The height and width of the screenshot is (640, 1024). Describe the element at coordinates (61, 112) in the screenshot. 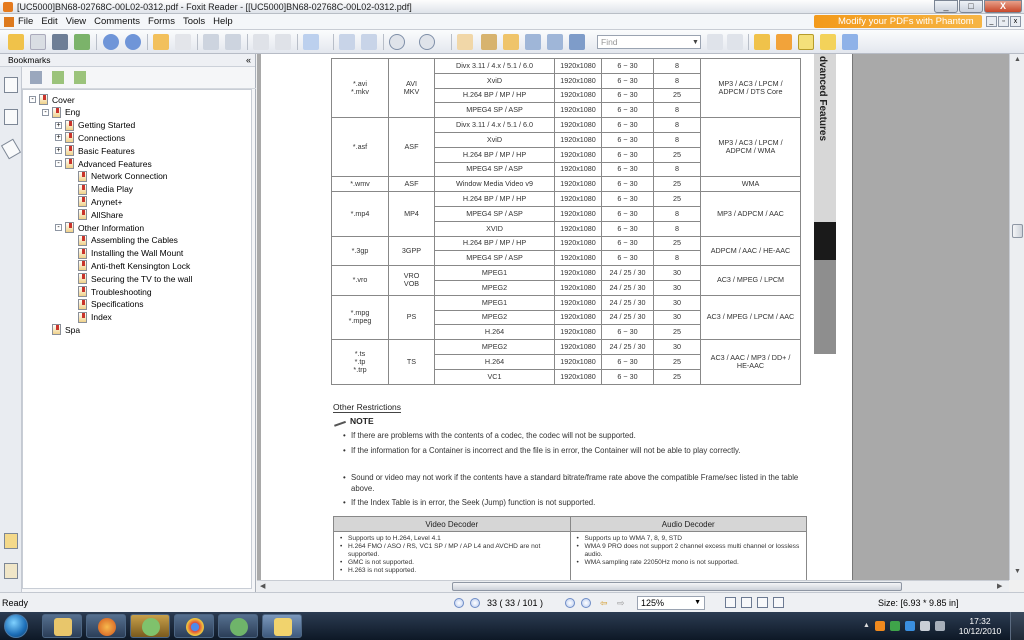

I see `bookmark-item: - Eng` at that location.